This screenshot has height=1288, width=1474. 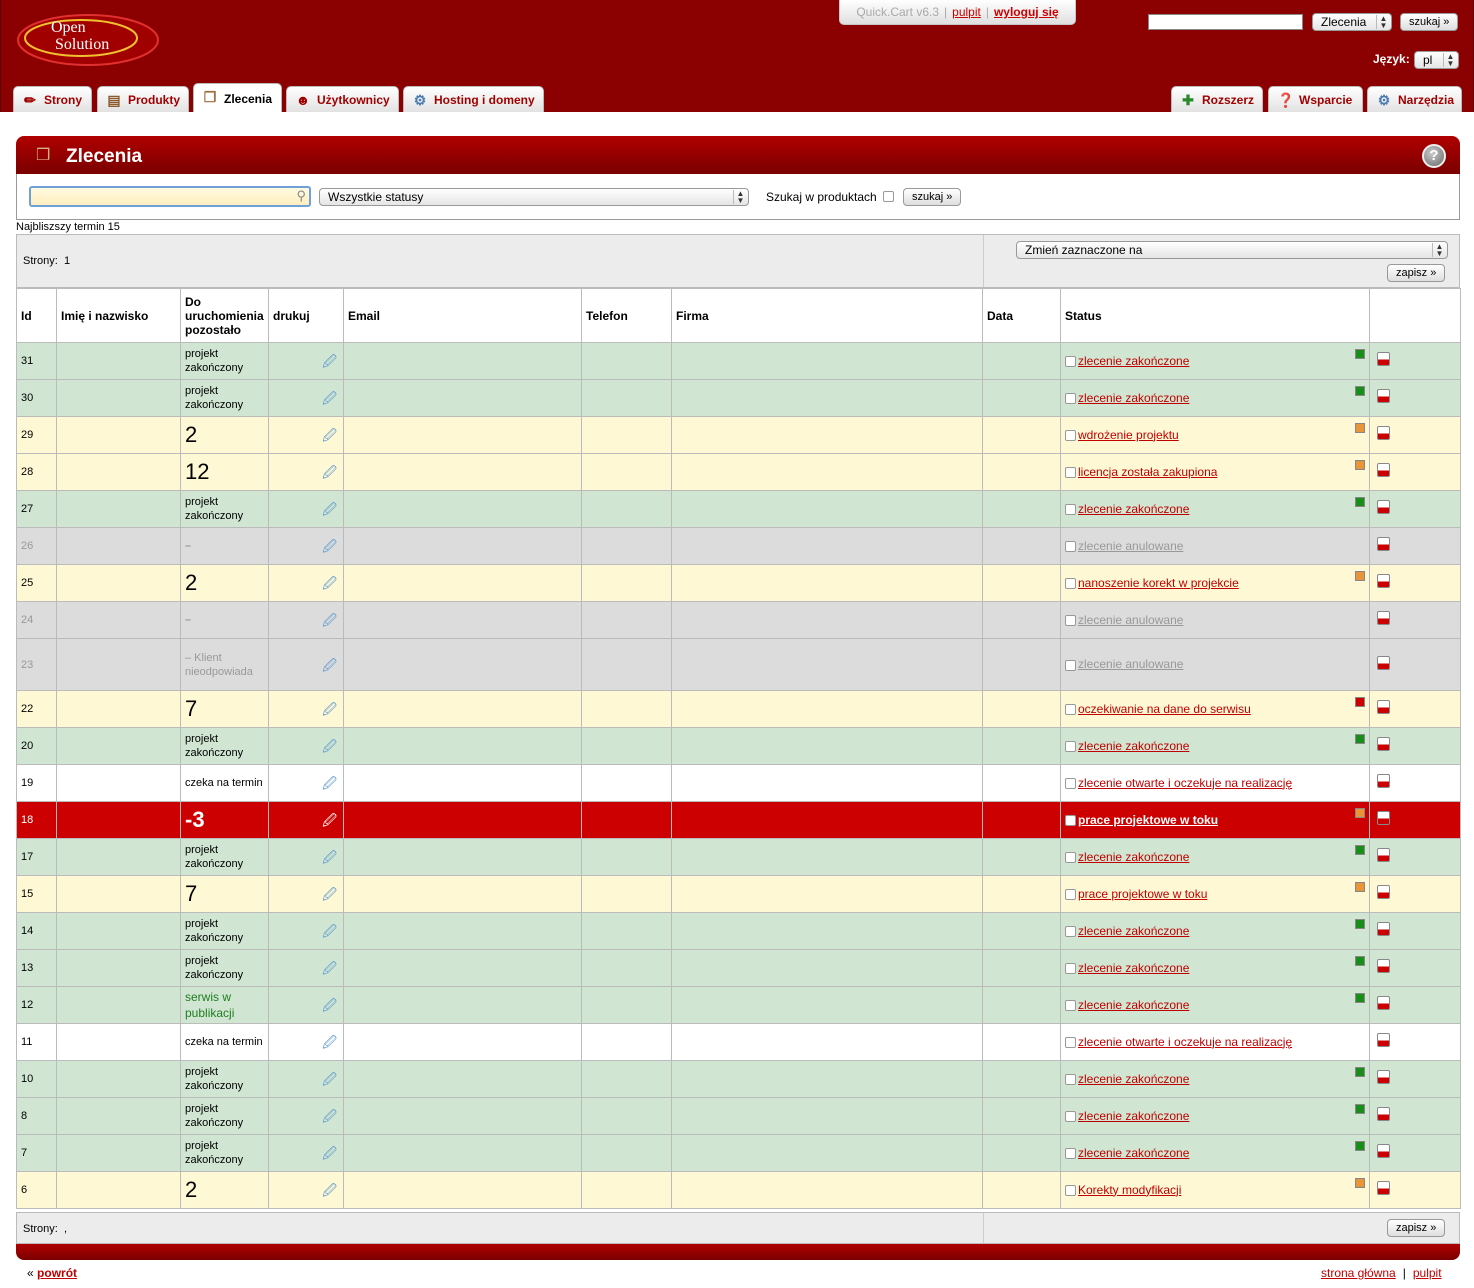 What do you see at coordinates (738, 931) in the screenshot?
I see `table-row: 14 projekt zakończony 🖉 zlecenie zakończone` at bounding box center [738, 931].